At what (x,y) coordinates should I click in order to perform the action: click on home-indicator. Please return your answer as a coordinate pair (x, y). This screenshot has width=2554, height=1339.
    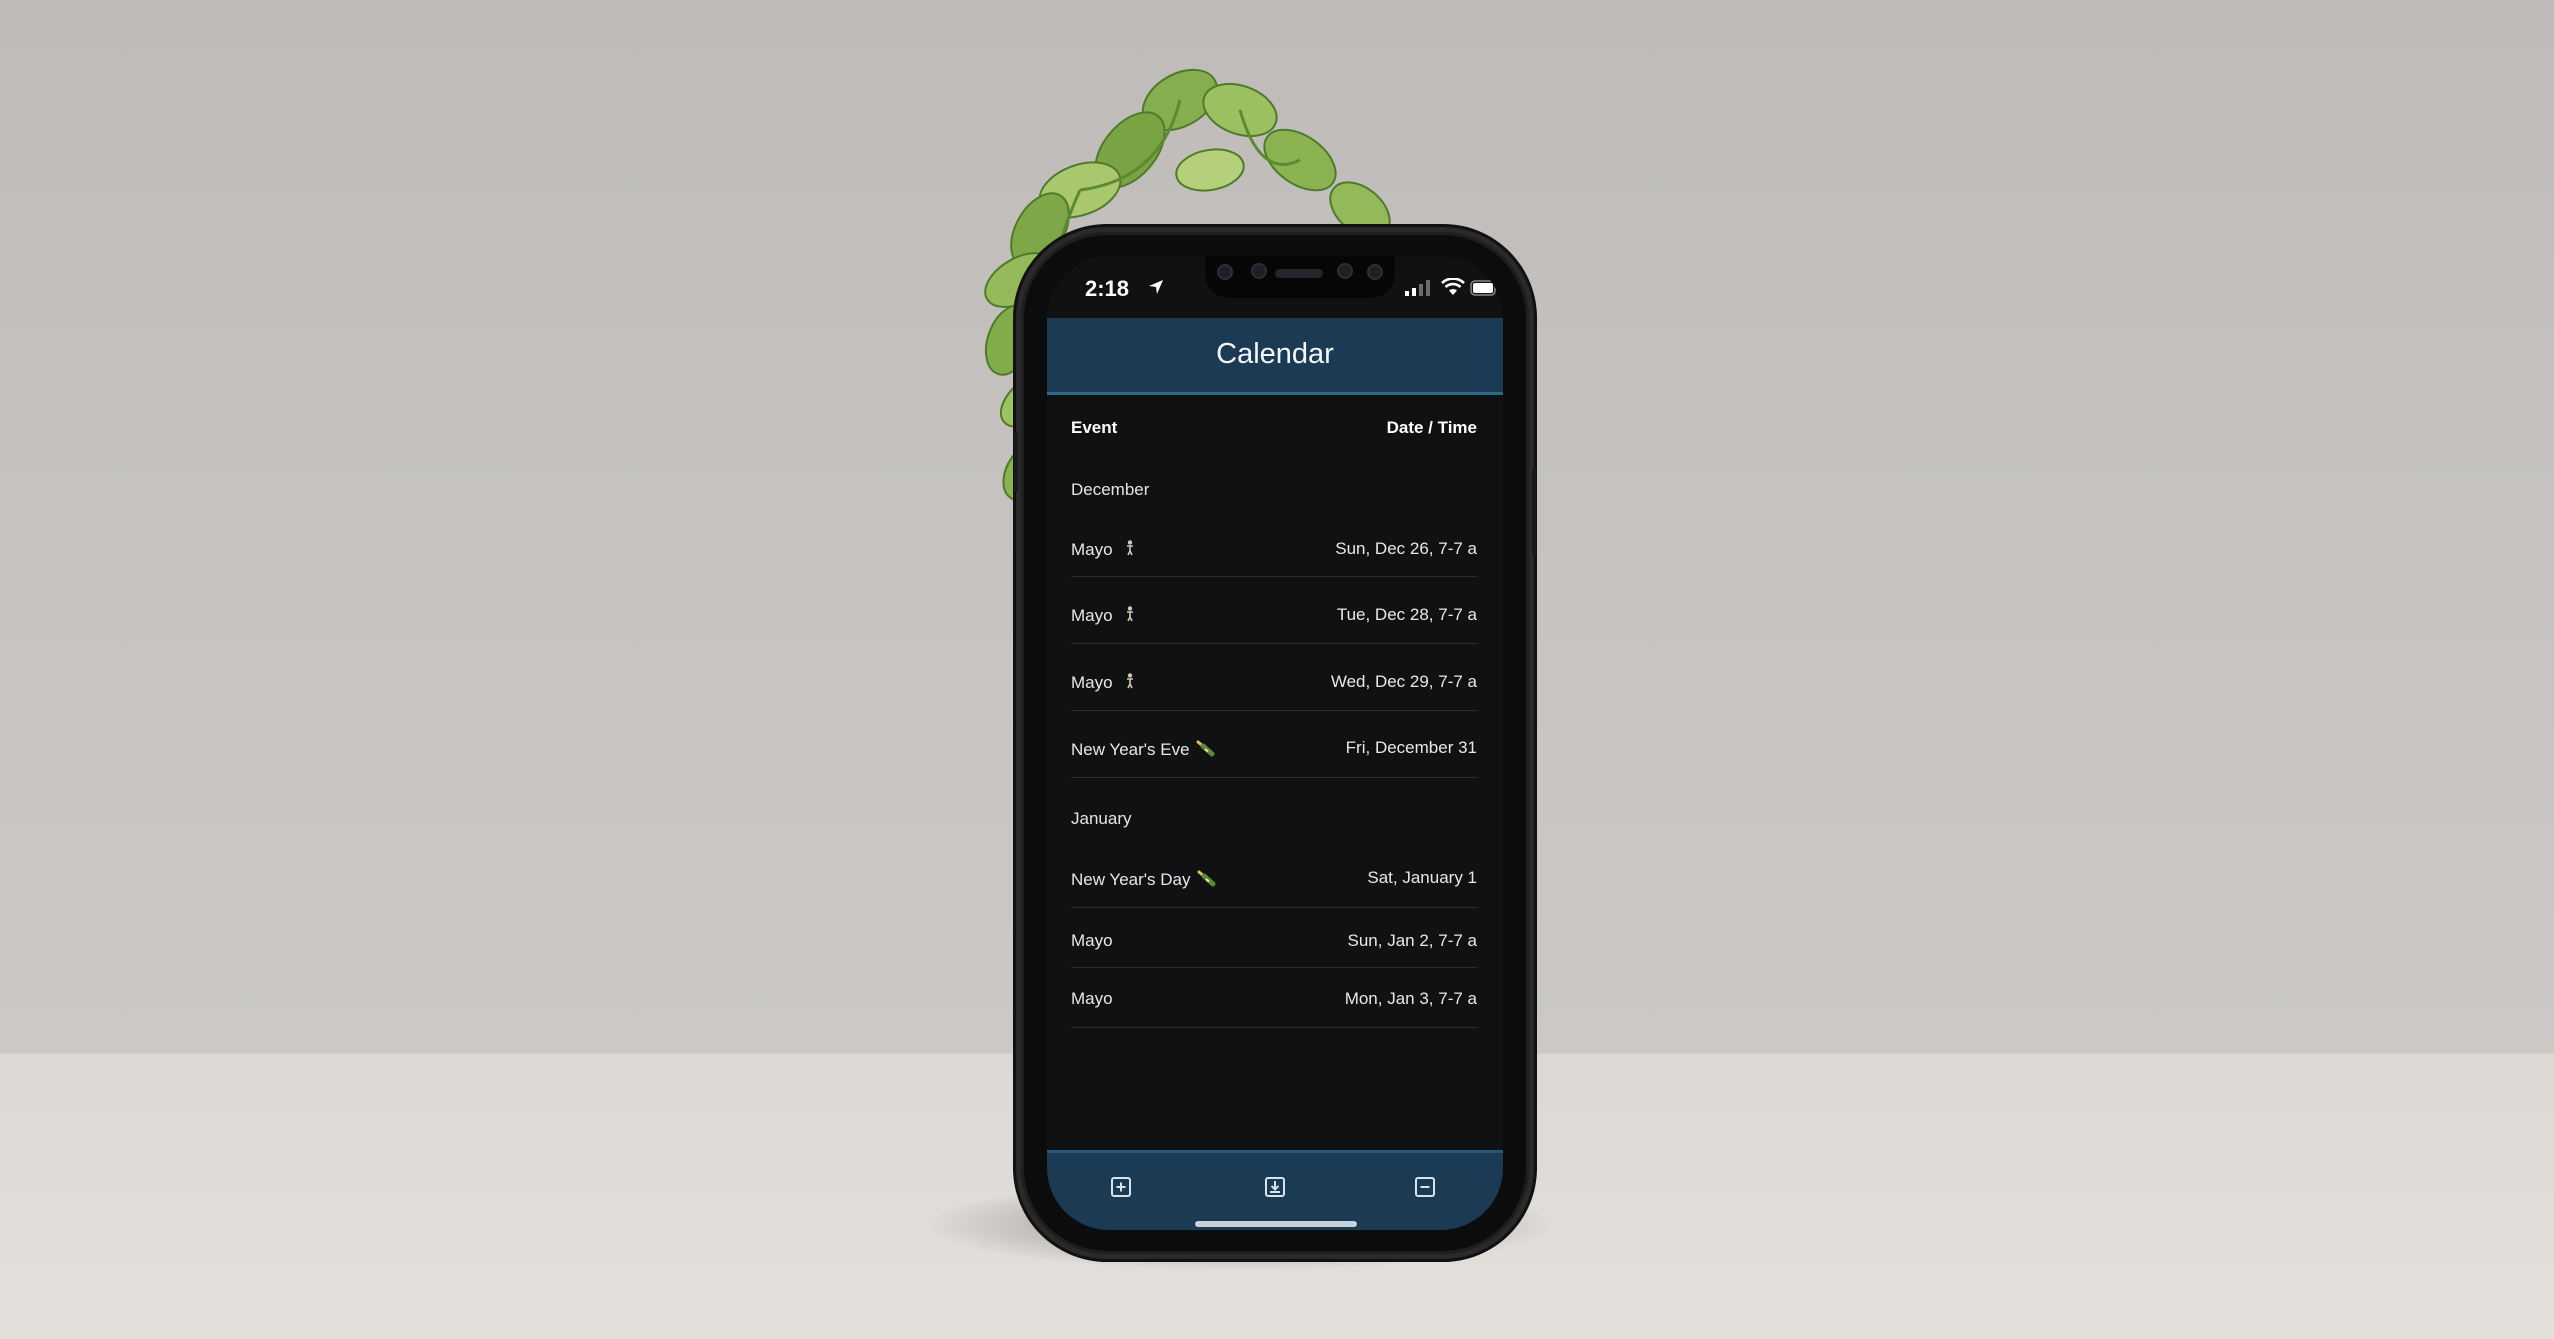
    Looking at the image, I should click on (1276, 1224).